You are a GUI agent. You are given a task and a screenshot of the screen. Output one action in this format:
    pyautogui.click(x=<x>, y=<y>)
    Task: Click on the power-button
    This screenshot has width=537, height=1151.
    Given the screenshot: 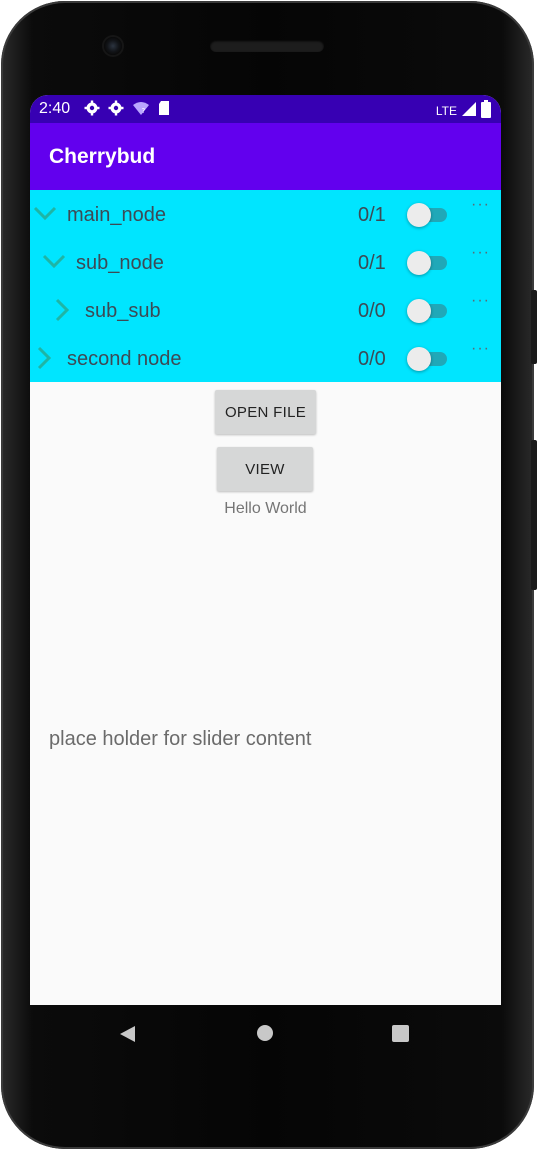 What is the action you would take?
    pyautogui.click(x=534, y=515)
    